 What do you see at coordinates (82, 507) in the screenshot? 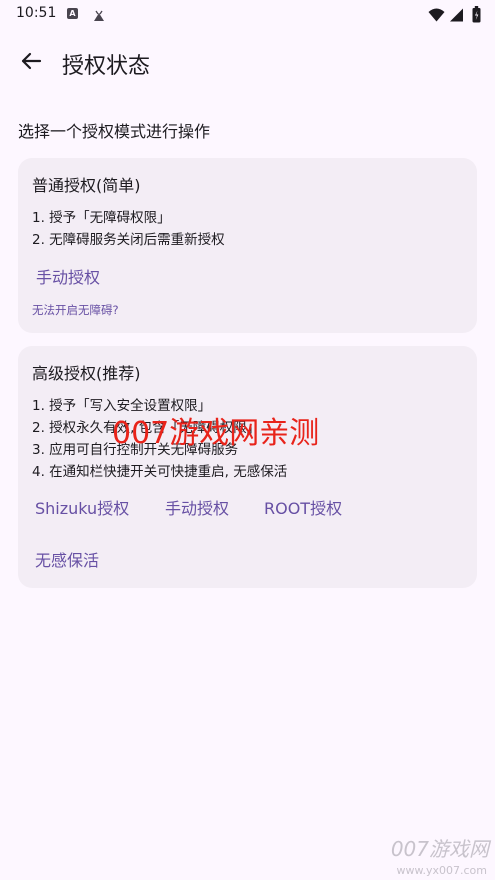
I see `shizuku-auth-button: Shizuku授权` at bounding box center [82, 507].